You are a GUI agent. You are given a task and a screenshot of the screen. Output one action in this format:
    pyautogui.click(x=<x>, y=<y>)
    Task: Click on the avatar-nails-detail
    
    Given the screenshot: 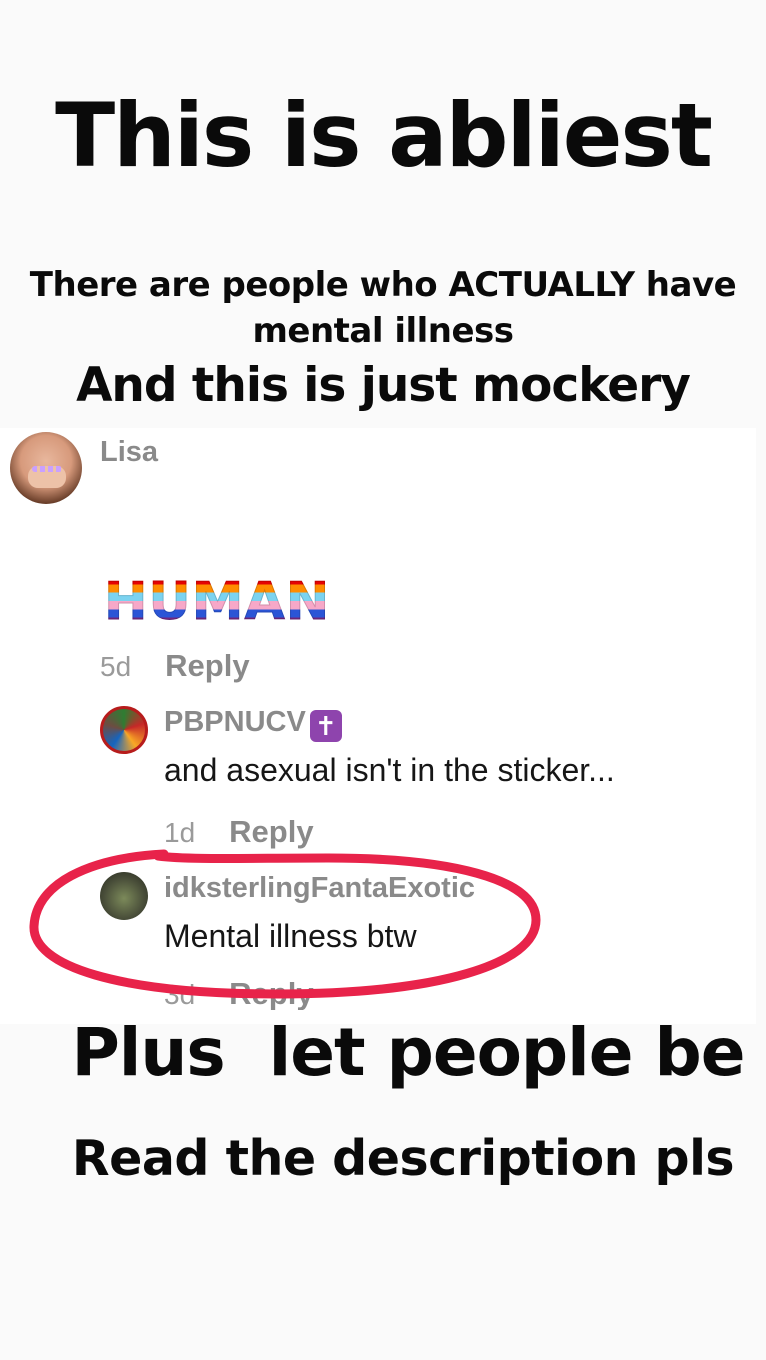 What is the action you would take?
    pyautogui.click(x=47, y=469)
    